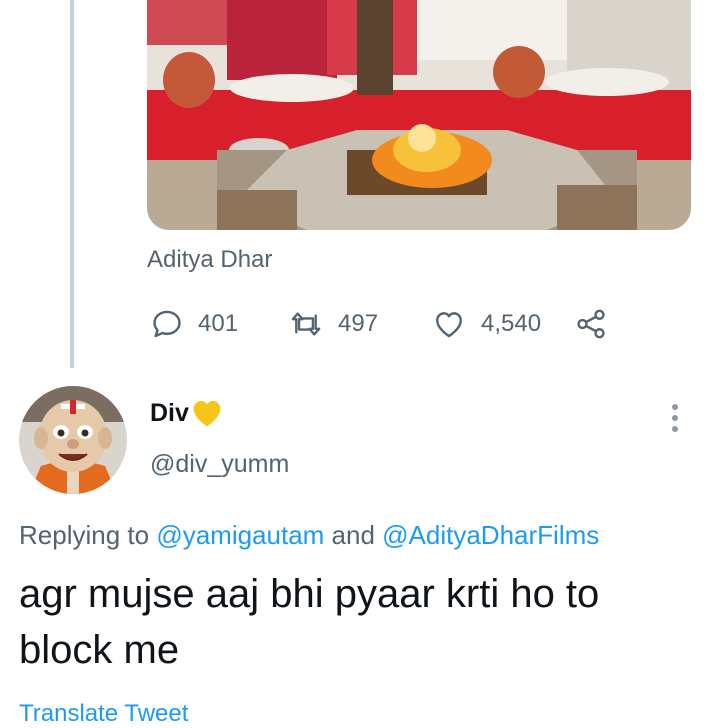  I want to click on like-count: 4,540, so click(511, 323).